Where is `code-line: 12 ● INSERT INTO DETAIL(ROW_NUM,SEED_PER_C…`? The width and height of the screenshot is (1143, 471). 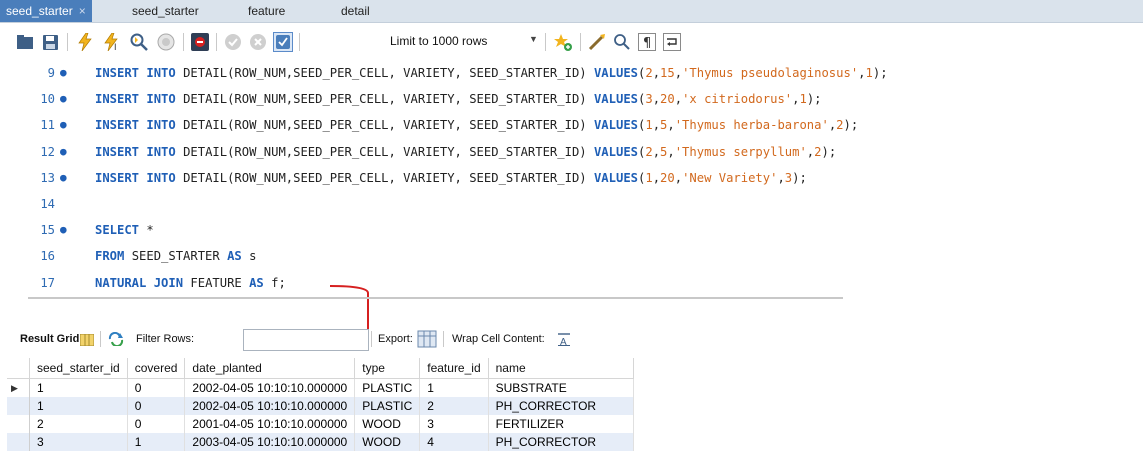 code-line: 12 ● INSERT INTO DETAIL(ROW_NUM,SEED_PER_C… is located at coordinates (571, 152).